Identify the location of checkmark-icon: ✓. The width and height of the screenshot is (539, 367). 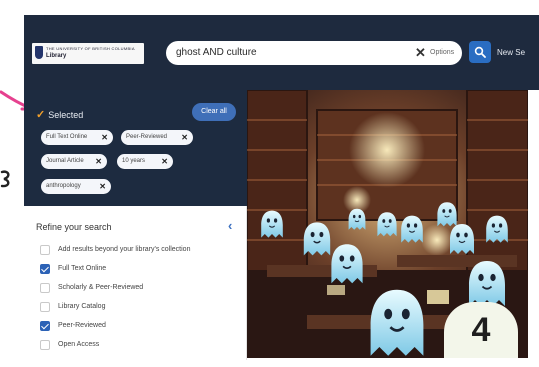
(41, 115).